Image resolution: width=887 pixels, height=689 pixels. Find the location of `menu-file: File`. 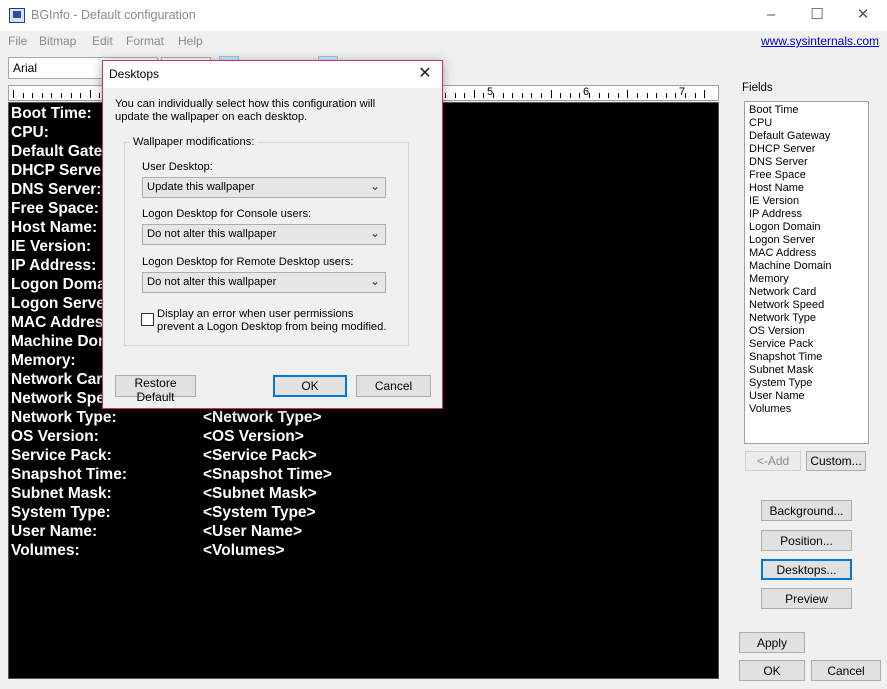

menu-file: File is located at coordinates (17, 41).